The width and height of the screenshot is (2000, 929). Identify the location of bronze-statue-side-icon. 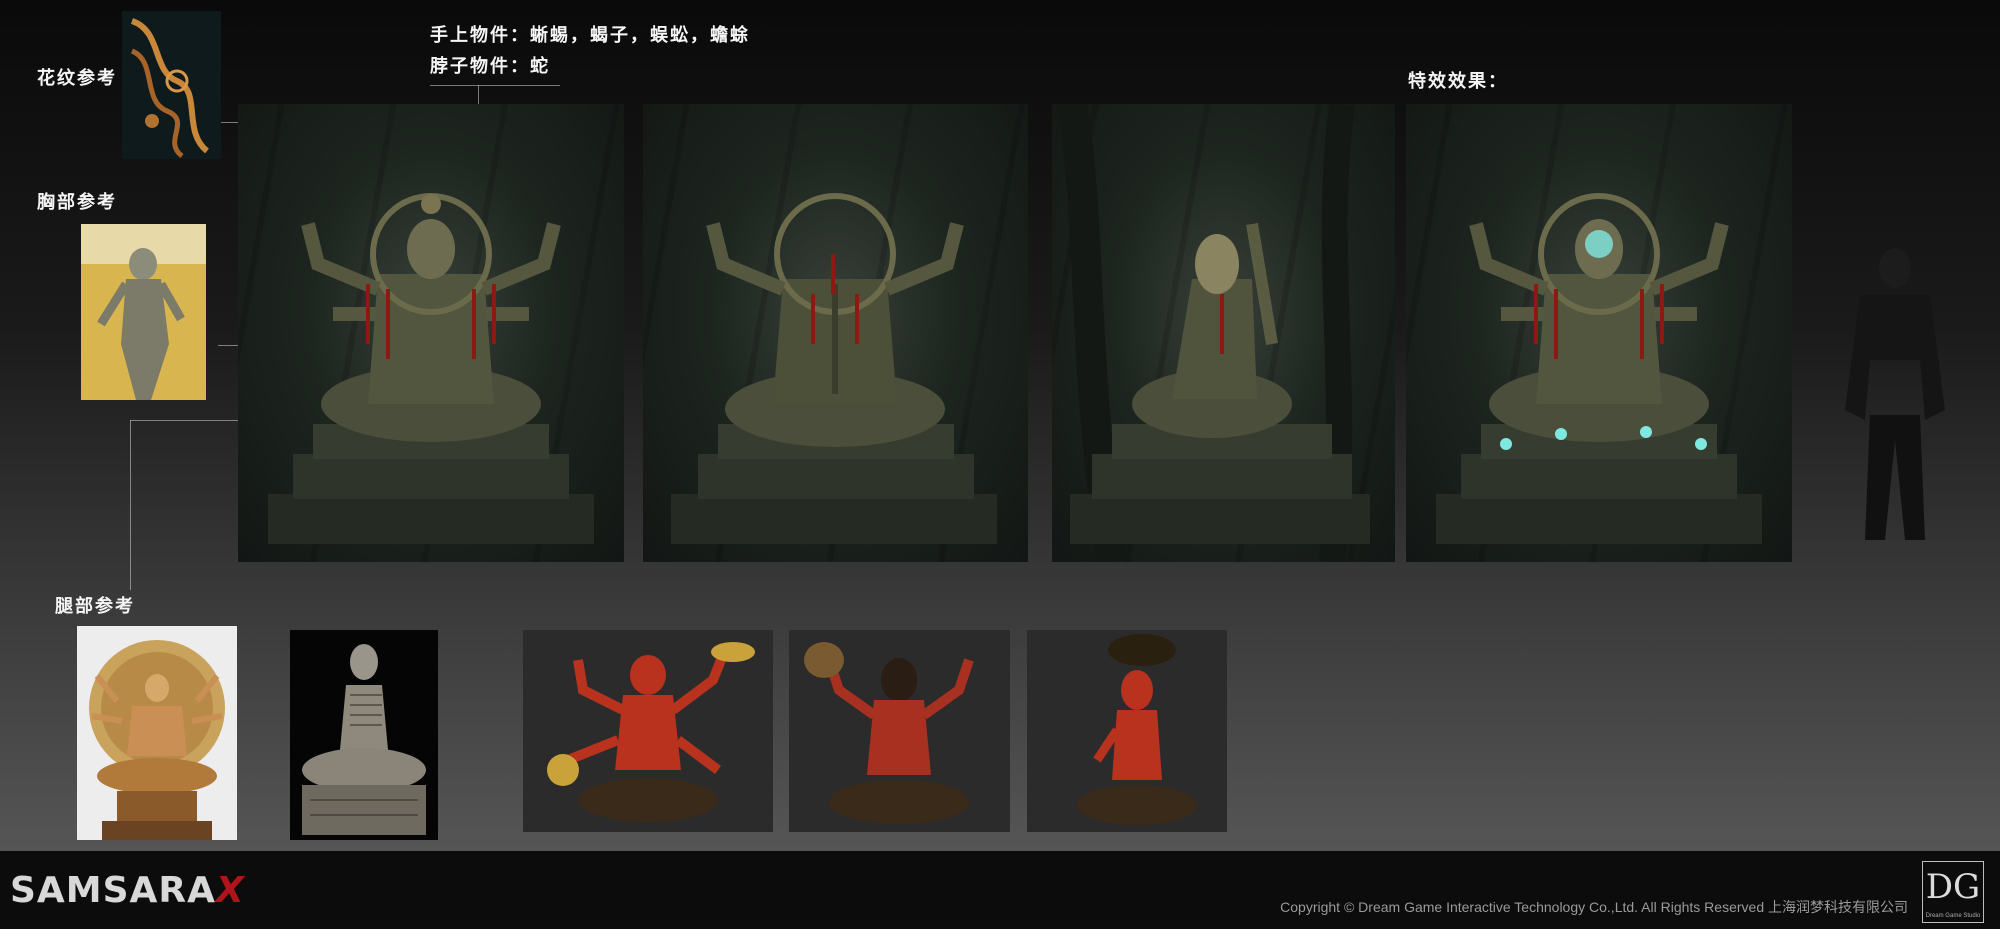
(1213, 333).